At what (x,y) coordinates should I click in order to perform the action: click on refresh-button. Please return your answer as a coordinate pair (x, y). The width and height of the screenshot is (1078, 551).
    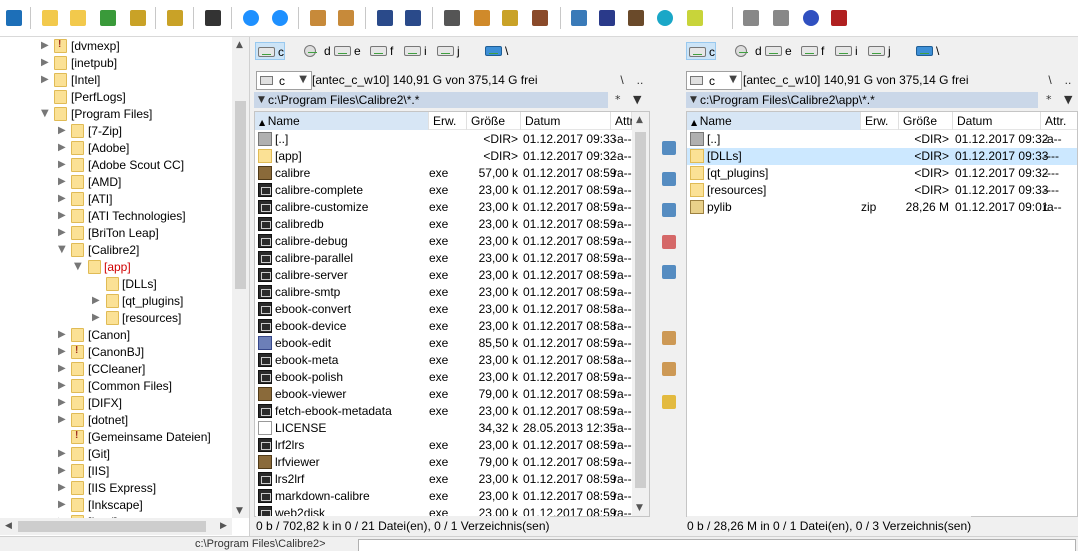
    Looking at the image, I should click on (14, 18).